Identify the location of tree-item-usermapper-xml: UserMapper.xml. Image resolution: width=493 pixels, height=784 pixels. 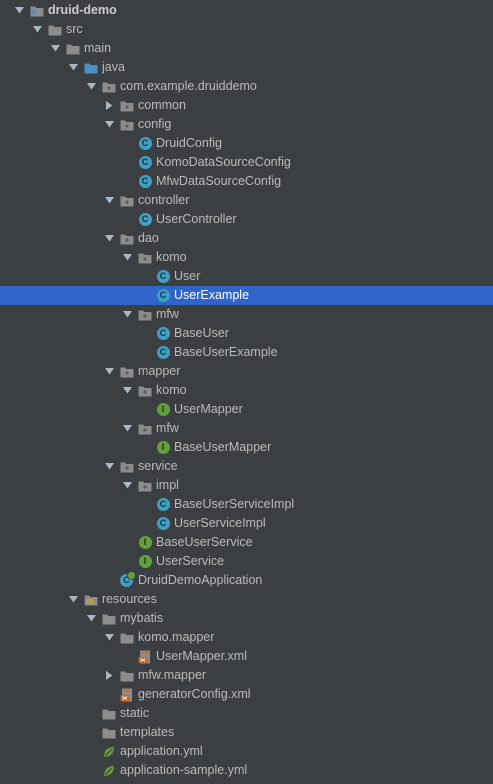
(246, 656).